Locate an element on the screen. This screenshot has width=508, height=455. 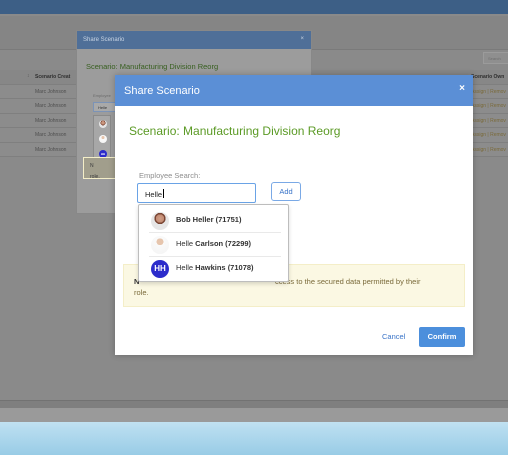
suggestion-name-rest: Carlson (72299) is located at coordinates (222, 243).